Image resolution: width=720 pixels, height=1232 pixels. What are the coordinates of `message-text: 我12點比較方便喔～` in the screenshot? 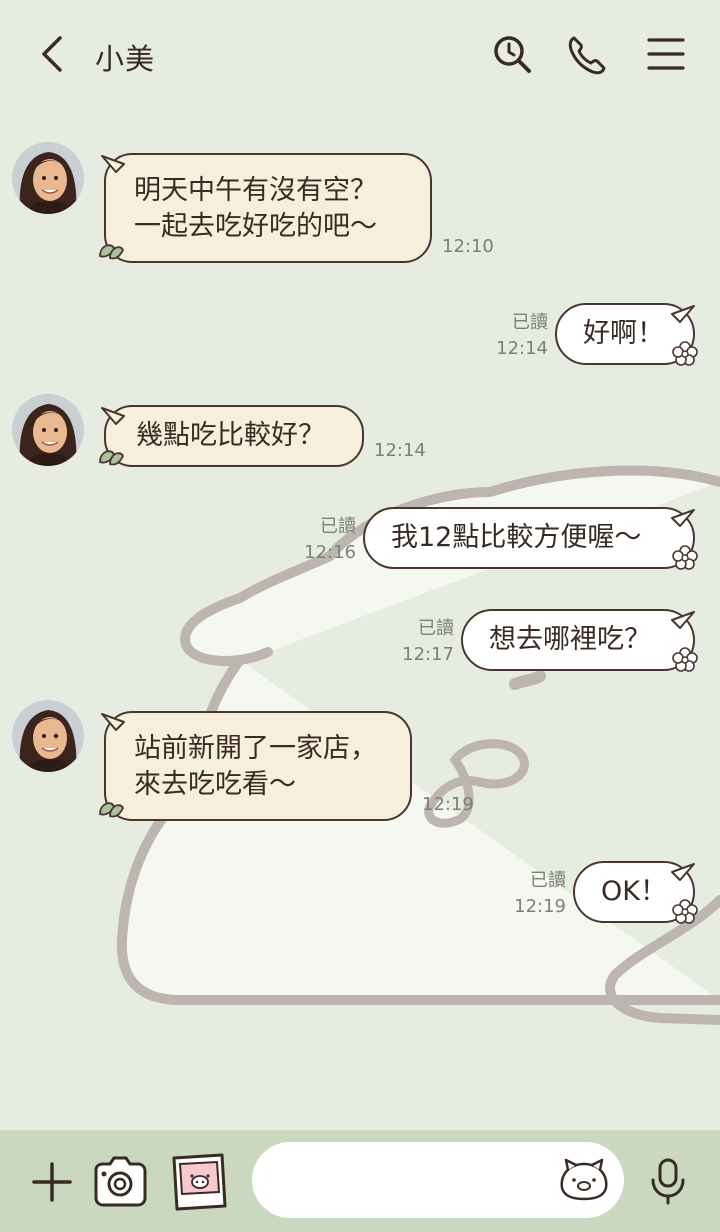 It's located at (516, 537).